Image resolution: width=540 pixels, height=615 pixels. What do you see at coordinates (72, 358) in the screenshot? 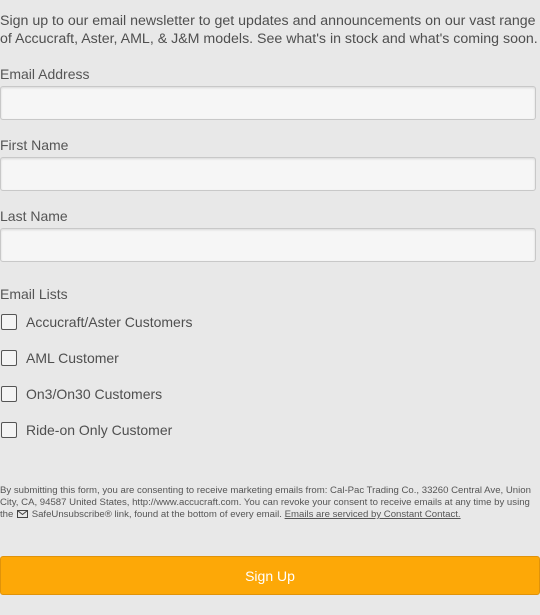
I see `checkbox-label: AML Customer` at bounding box center [72, 358].